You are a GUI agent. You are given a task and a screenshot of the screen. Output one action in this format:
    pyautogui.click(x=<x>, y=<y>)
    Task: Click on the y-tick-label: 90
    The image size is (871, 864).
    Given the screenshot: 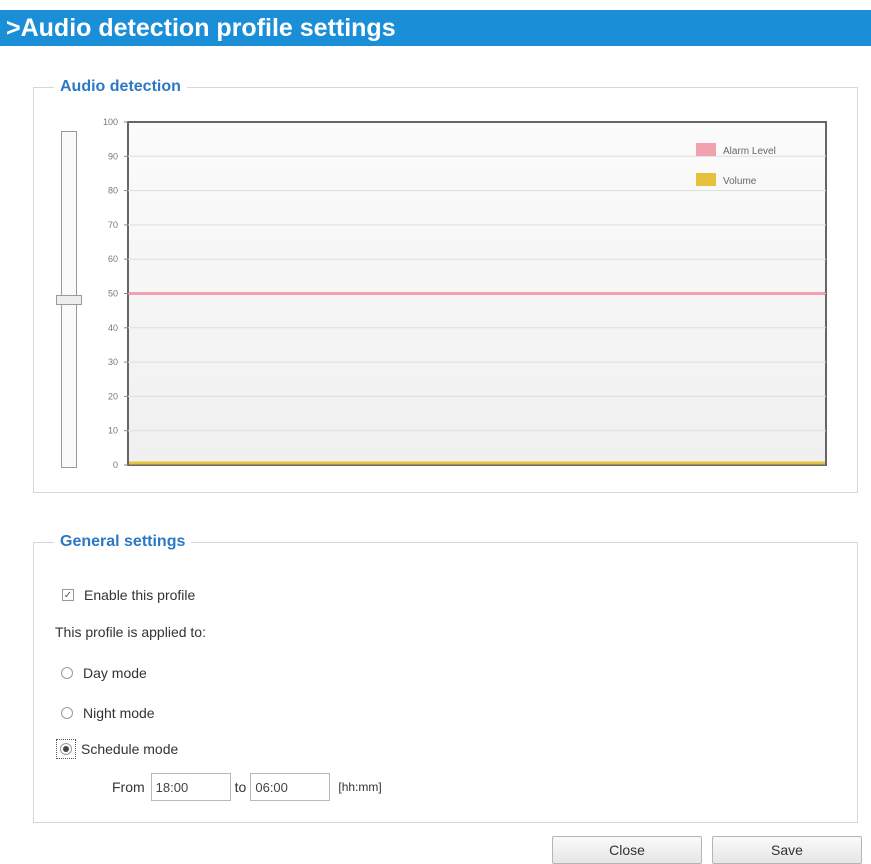 What is the action you would take?
    pyautogui.click(x=113, y=156)
    